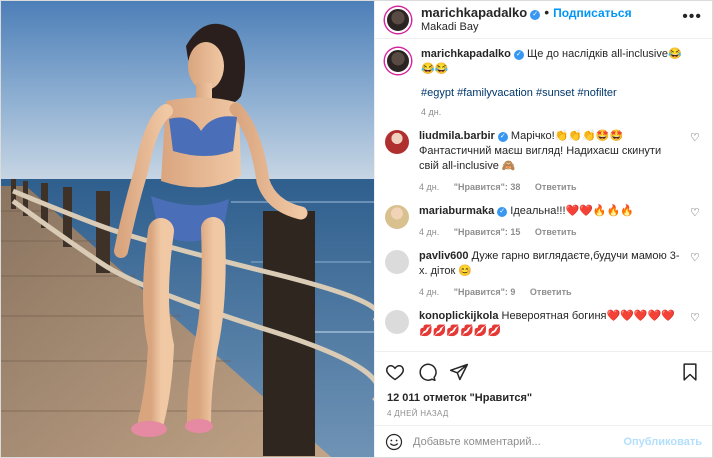 This screenshot has width=713, height=458. I want to click on comment-input, so click(518, 441).